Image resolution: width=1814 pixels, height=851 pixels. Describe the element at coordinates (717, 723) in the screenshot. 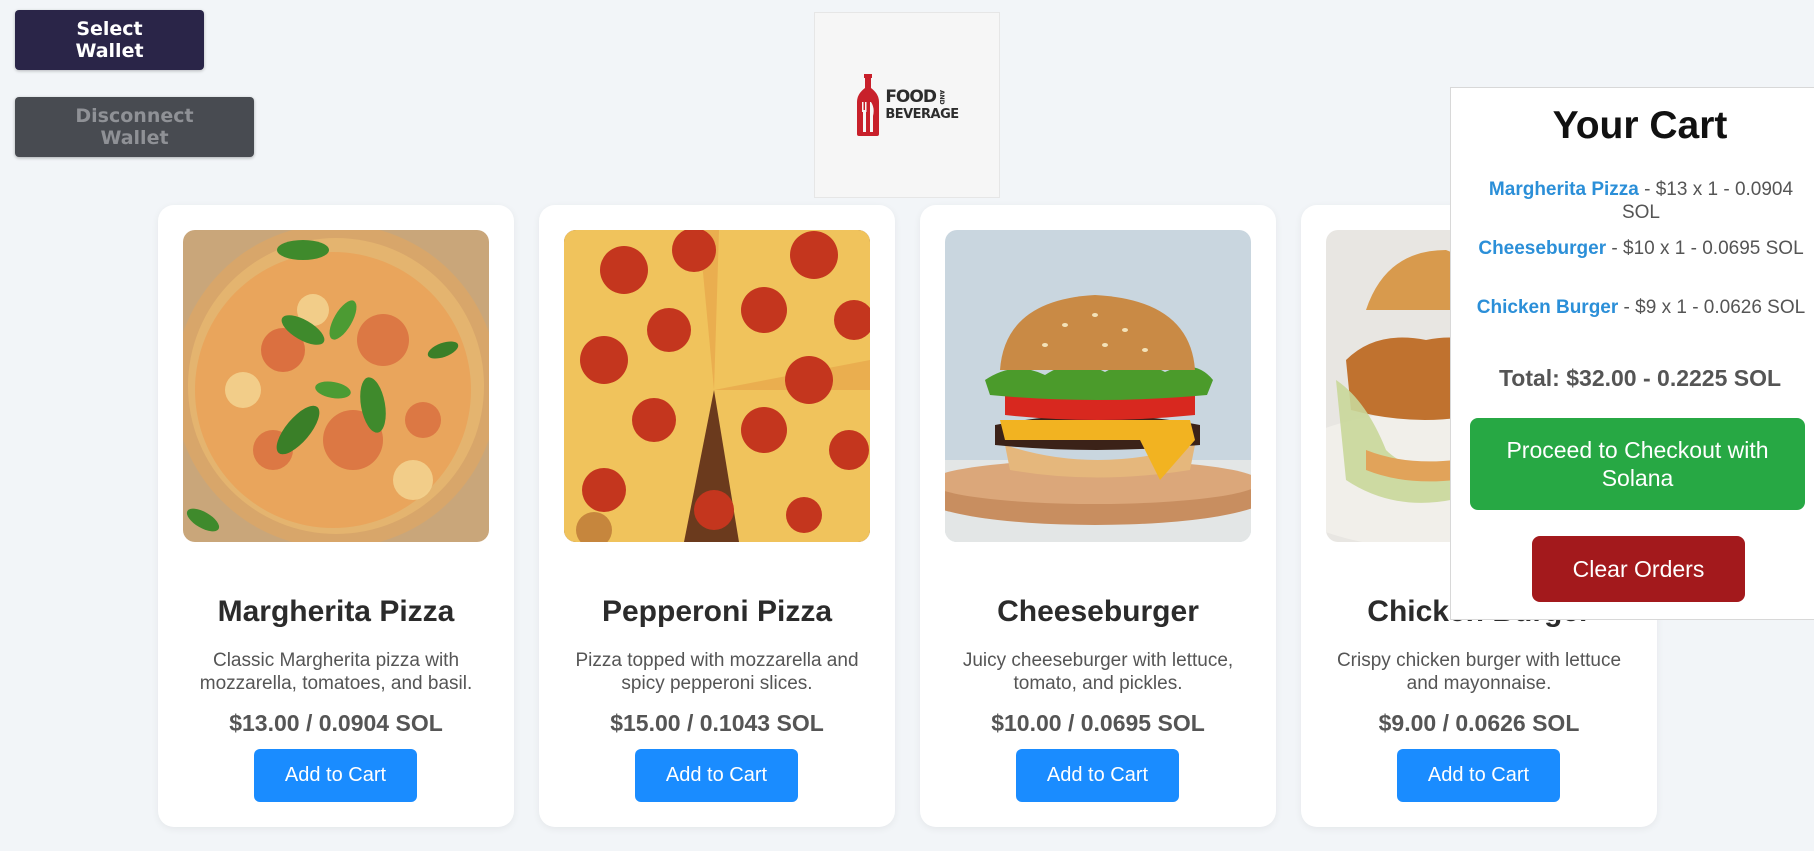

I see `product-price: $15.00 / 0.1043 SOL` at that location.